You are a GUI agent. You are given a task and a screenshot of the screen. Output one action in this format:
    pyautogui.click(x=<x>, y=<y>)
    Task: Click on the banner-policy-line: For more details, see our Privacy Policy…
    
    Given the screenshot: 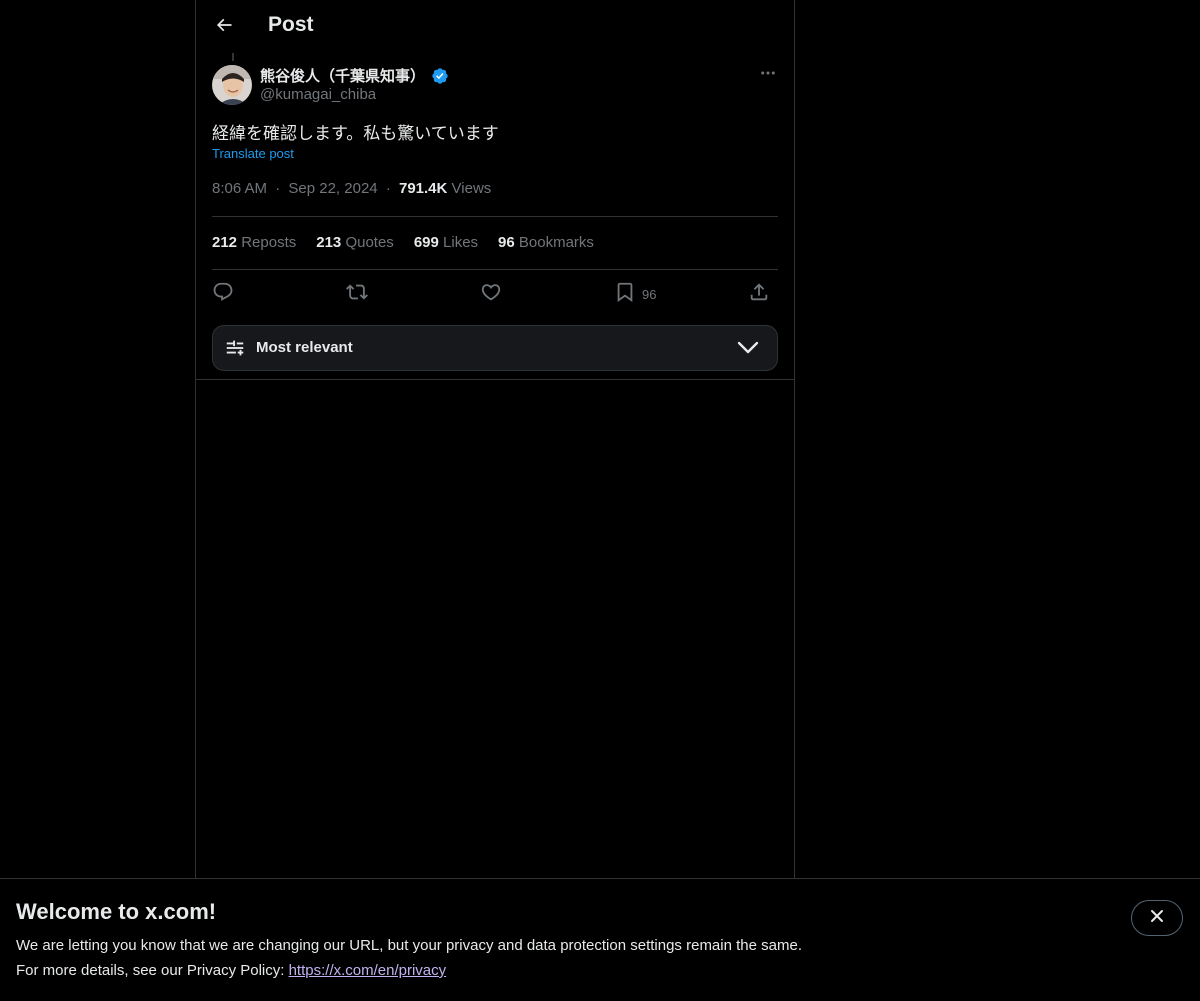 What is the action you would take?
    pyautogui.click(x=231, y=970)
    